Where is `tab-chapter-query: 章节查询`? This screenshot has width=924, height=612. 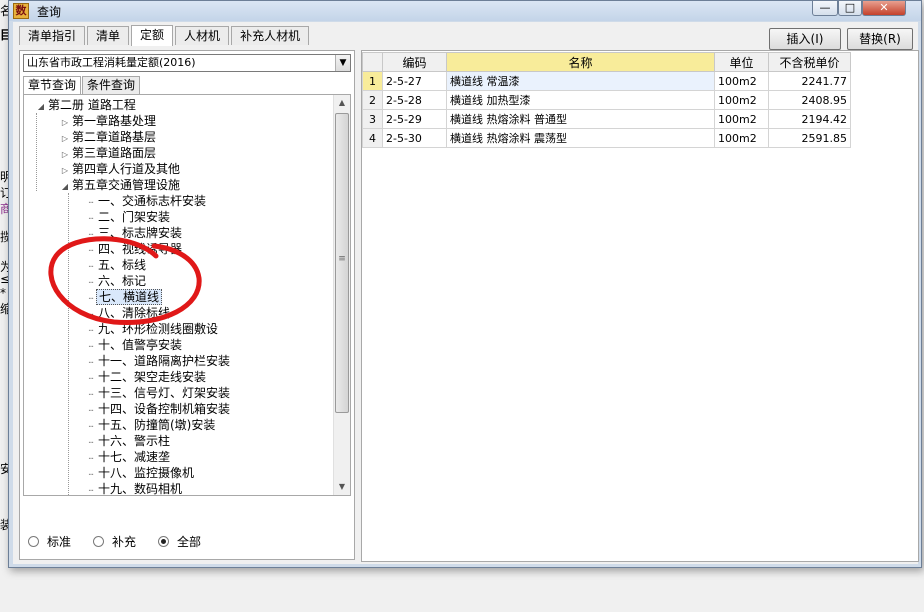 tab-chapter-query: 章节查询 is located at coordinates (52, 85).